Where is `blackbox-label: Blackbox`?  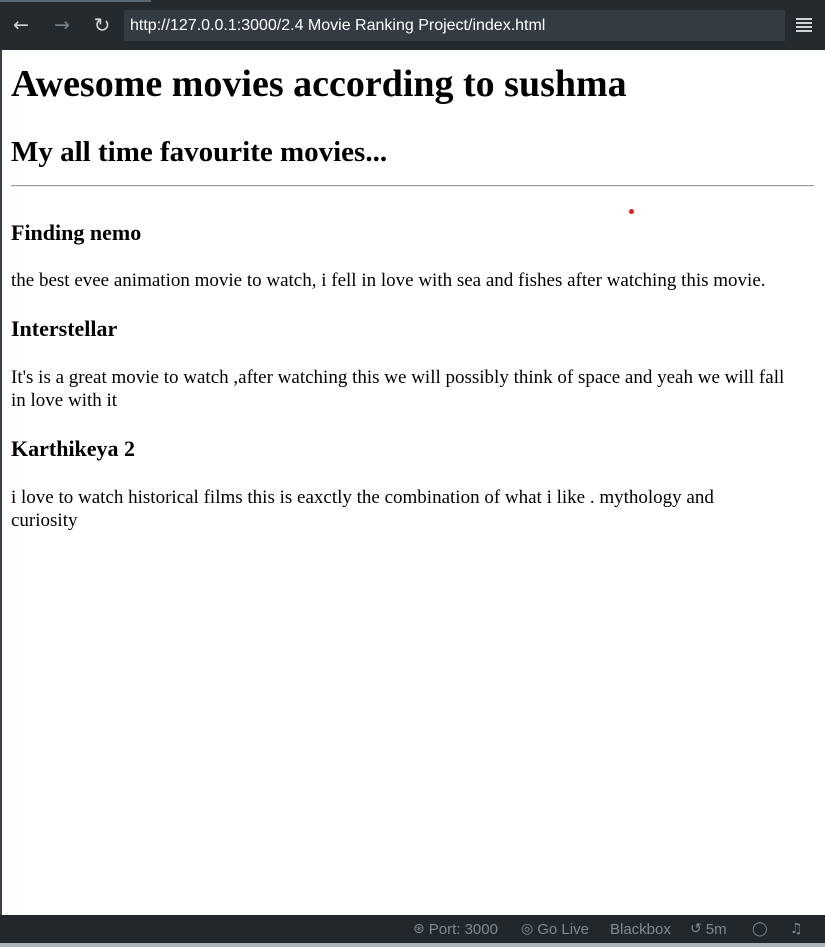 blackbox-label: Blackbox is located at coordinates (640, 929).